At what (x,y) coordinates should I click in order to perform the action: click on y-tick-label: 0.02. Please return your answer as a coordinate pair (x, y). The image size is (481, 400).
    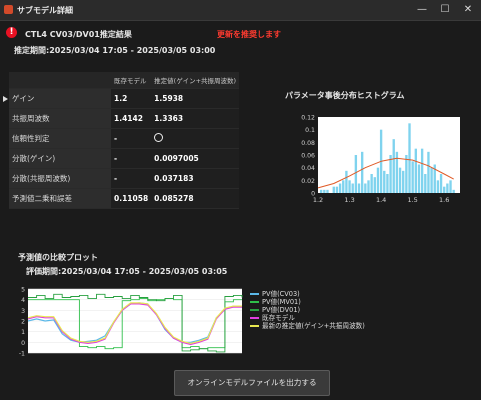
    Looking at the image, I should click on (308, 181).